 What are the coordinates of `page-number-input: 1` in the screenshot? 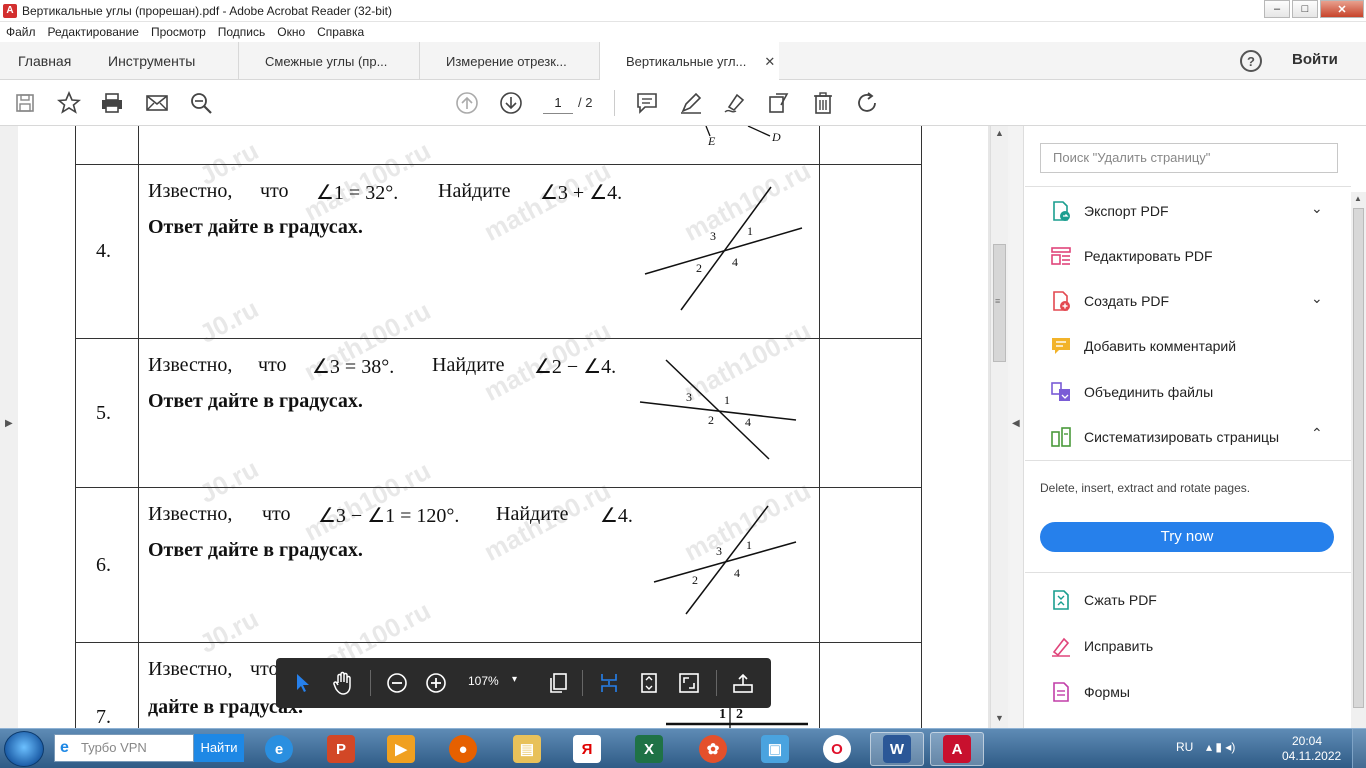 It's located at (558, 103).